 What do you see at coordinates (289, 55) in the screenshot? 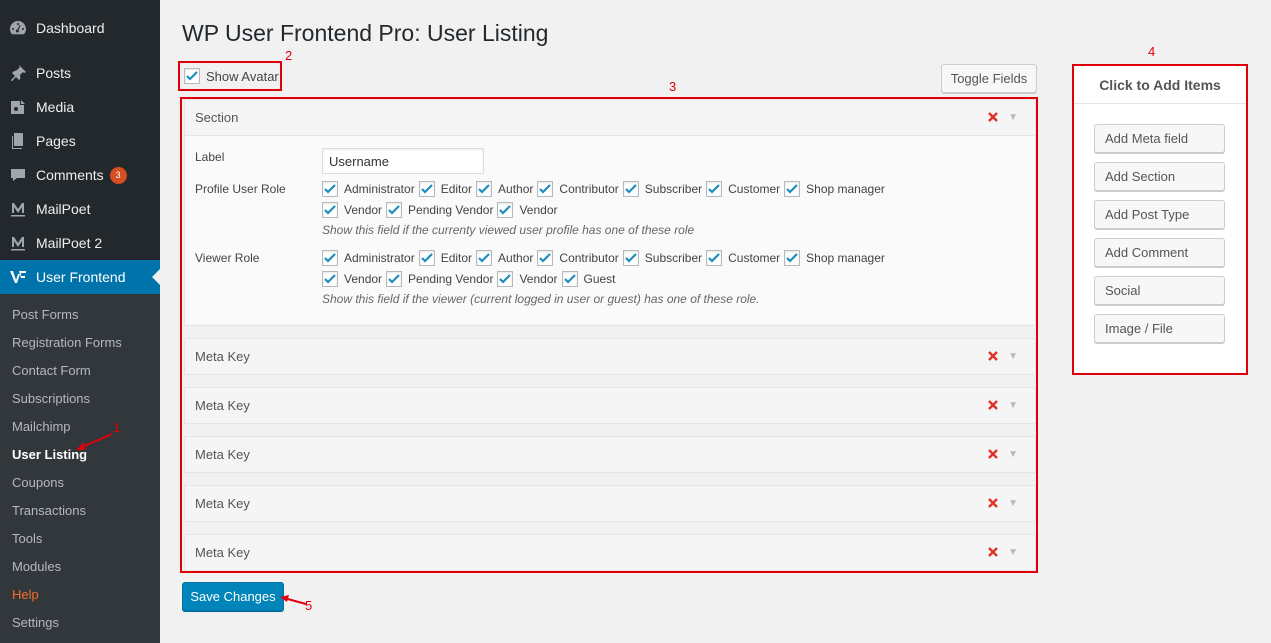
I see `annotation-label-2: 2` at bounding box center [289, 55].